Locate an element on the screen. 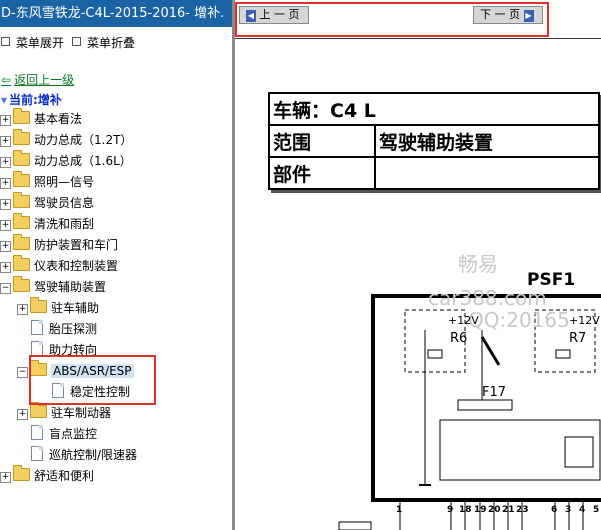  highlight-box is located at coordinates (92, 380).